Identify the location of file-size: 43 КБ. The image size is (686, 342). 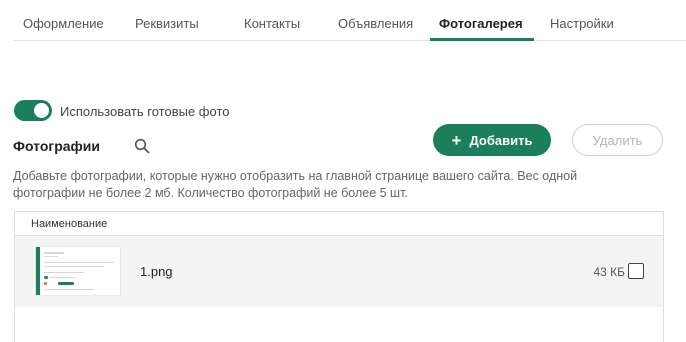
(609, 272).